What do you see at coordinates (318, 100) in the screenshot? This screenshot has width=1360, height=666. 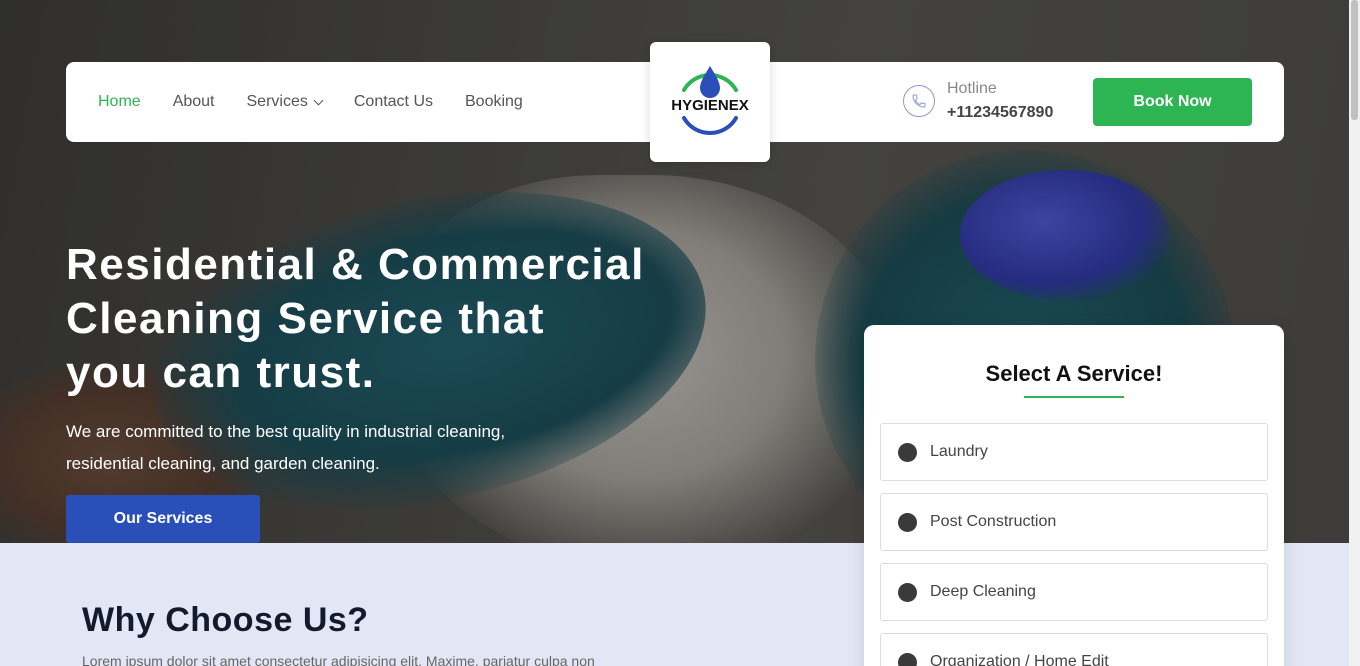 I see `chevron-down-icon` at bounding box center [318, 100].